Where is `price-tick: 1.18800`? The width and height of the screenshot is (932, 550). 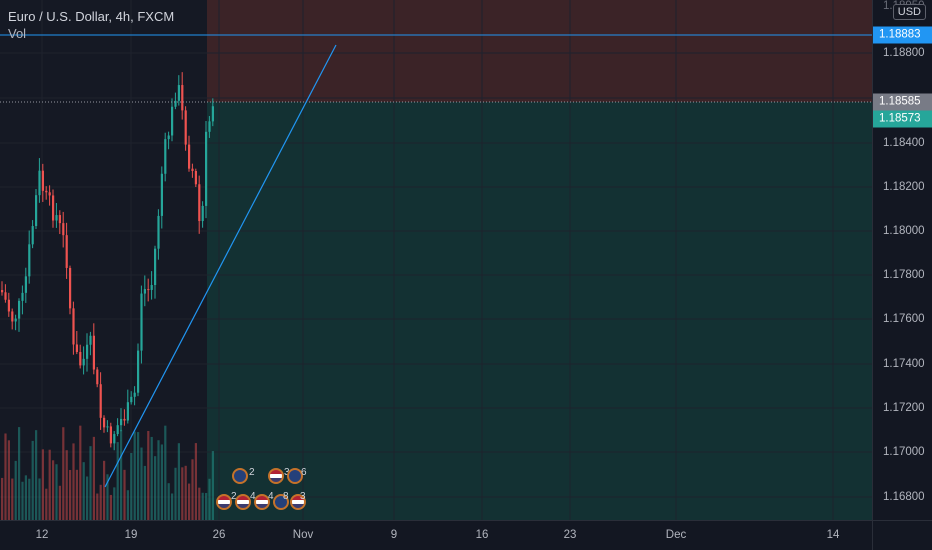 price-tick: 1.18800 is located at coordinates (904, 53).